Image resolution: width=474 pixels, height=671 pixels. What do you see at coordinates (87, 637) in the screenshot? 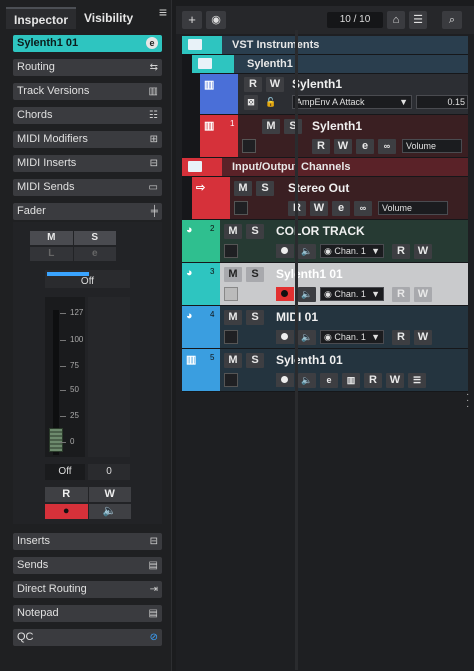
I see `section-qc: QC ⊘` at bounding box center [87, 637].